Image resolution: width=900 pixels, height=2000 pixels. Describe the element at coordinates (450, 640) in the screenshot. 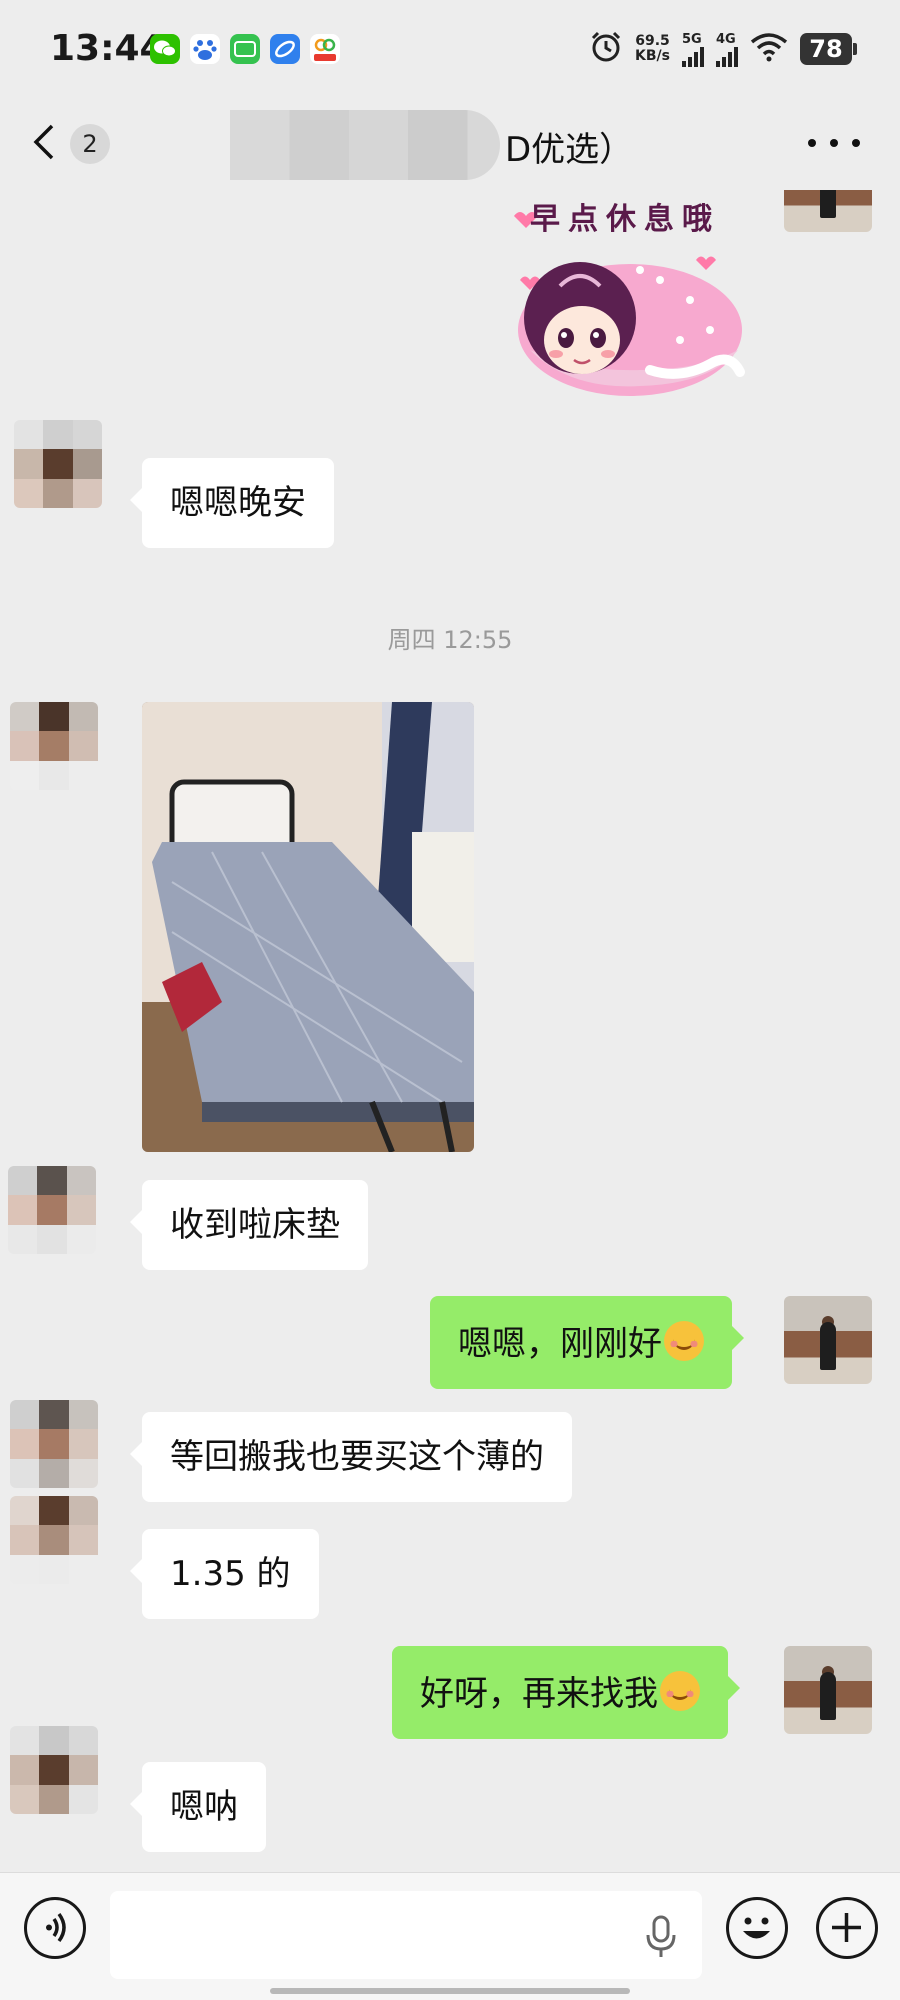

I see `message-timestamp: 周四 12:55` at that location.